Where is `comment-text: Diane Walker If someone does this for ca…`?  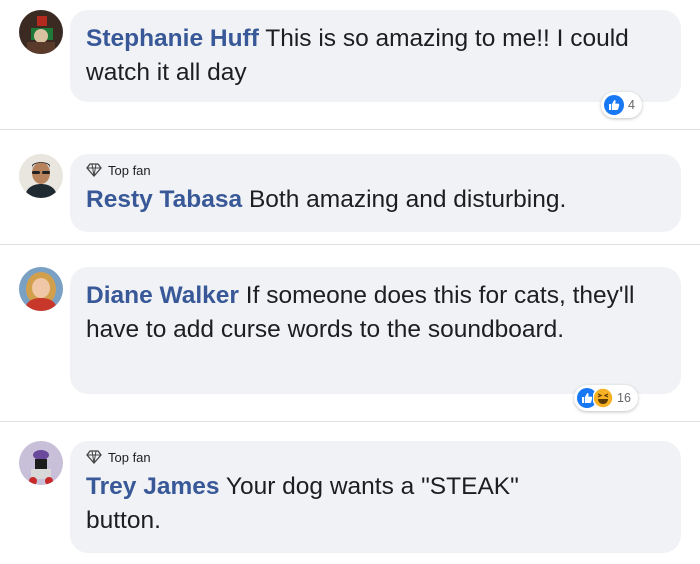
comment-text: Diane Walker If someone does this for ca… is located at coordinates (375, 313).